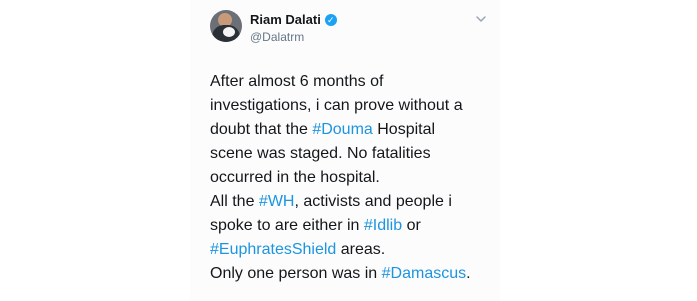  What do you see at coordinates (285, 19) in the screenshot?
I see `author-display-name: Riam Dalati` at bounding box center [285, 19].